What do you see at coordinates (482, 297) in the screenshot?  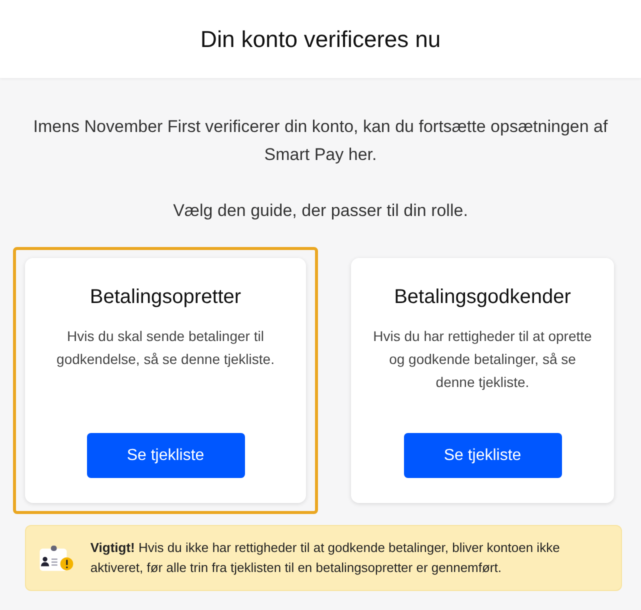 I see `card-title: Betalingsgodkender` at bounding box center [482, 297].